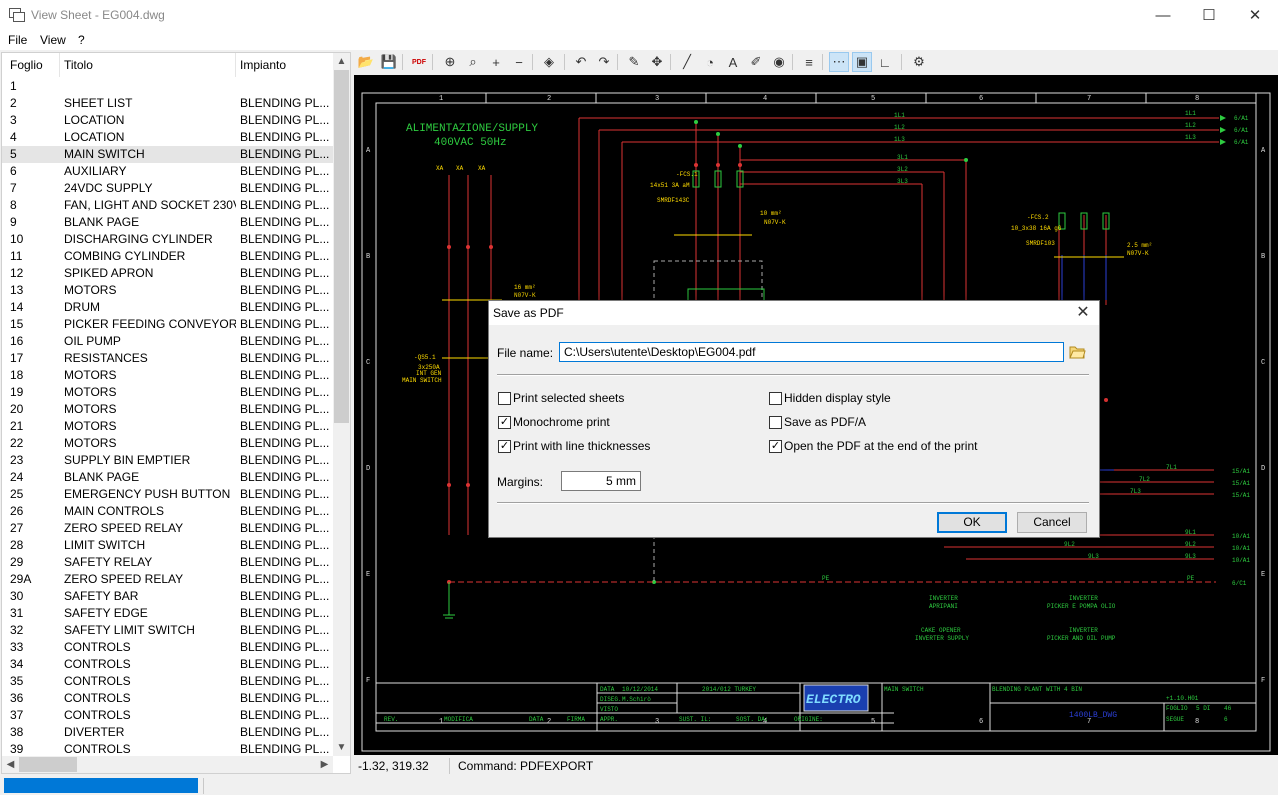  What do you see at coordinates (568, 398) in the screenshot?
I see `checkbox-label: Print selected sheets` at bounding box center [568, 398].